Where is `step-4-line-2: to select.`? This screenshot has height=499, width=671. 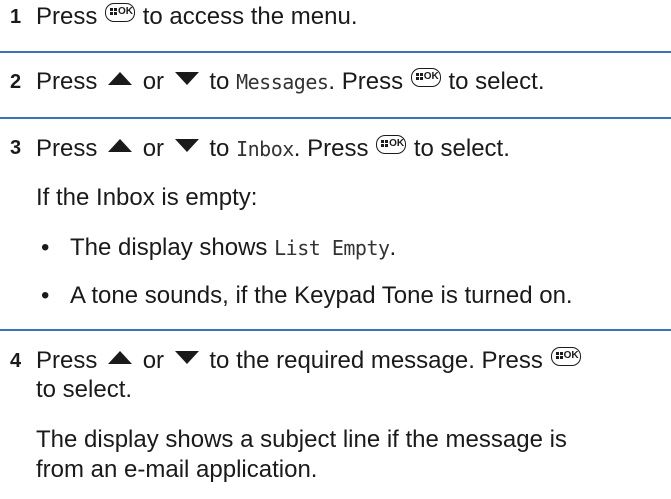 step-4-line-2: to select. is located at coordinates (84, 389).